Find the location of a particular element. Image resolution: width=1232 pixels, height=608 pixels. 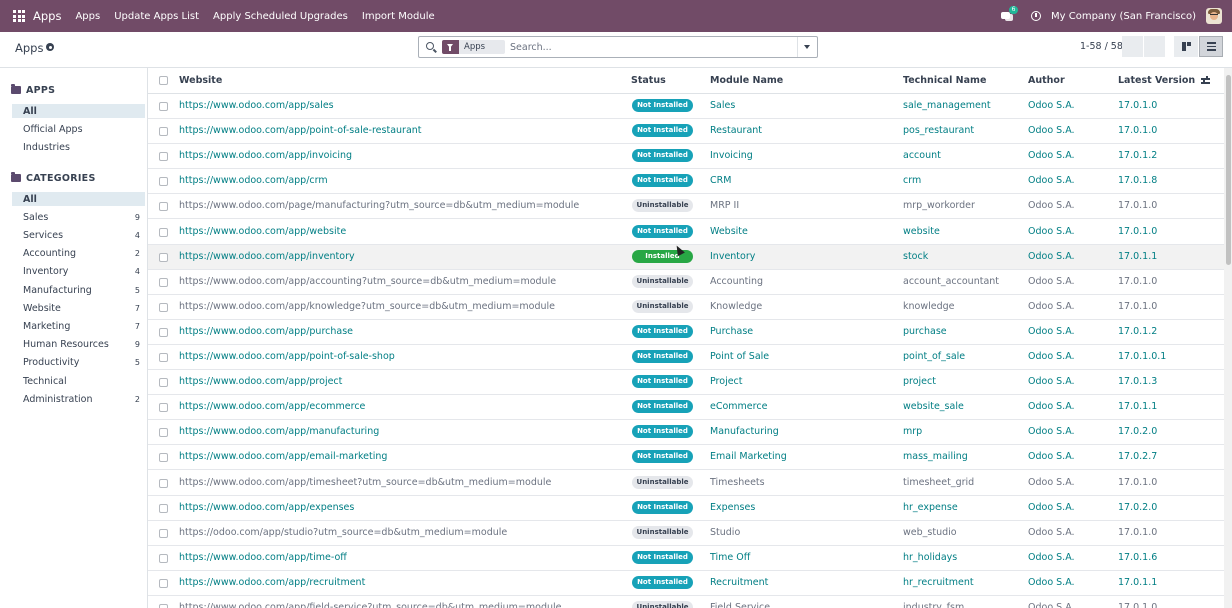

cell-technical-name: timesheet_grid is located at coordinates (938, 482).